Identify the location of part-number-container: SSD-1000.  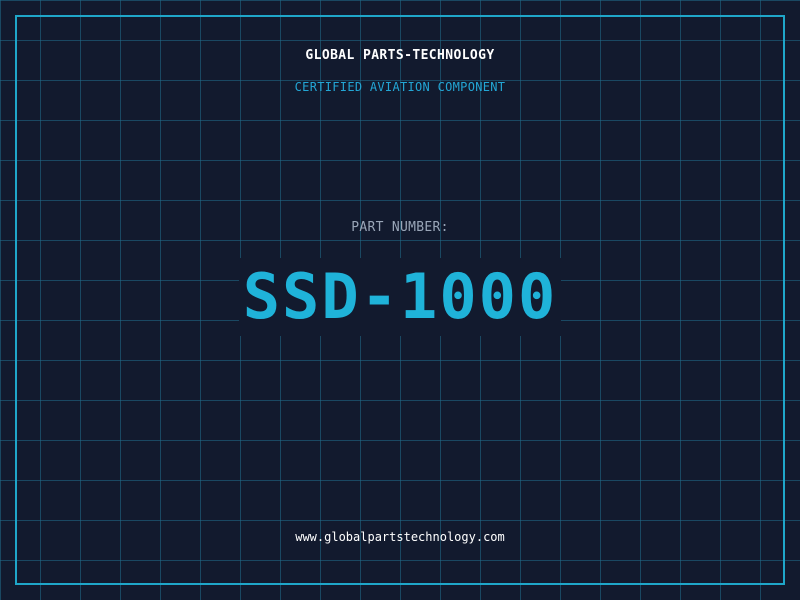
(400, 297).